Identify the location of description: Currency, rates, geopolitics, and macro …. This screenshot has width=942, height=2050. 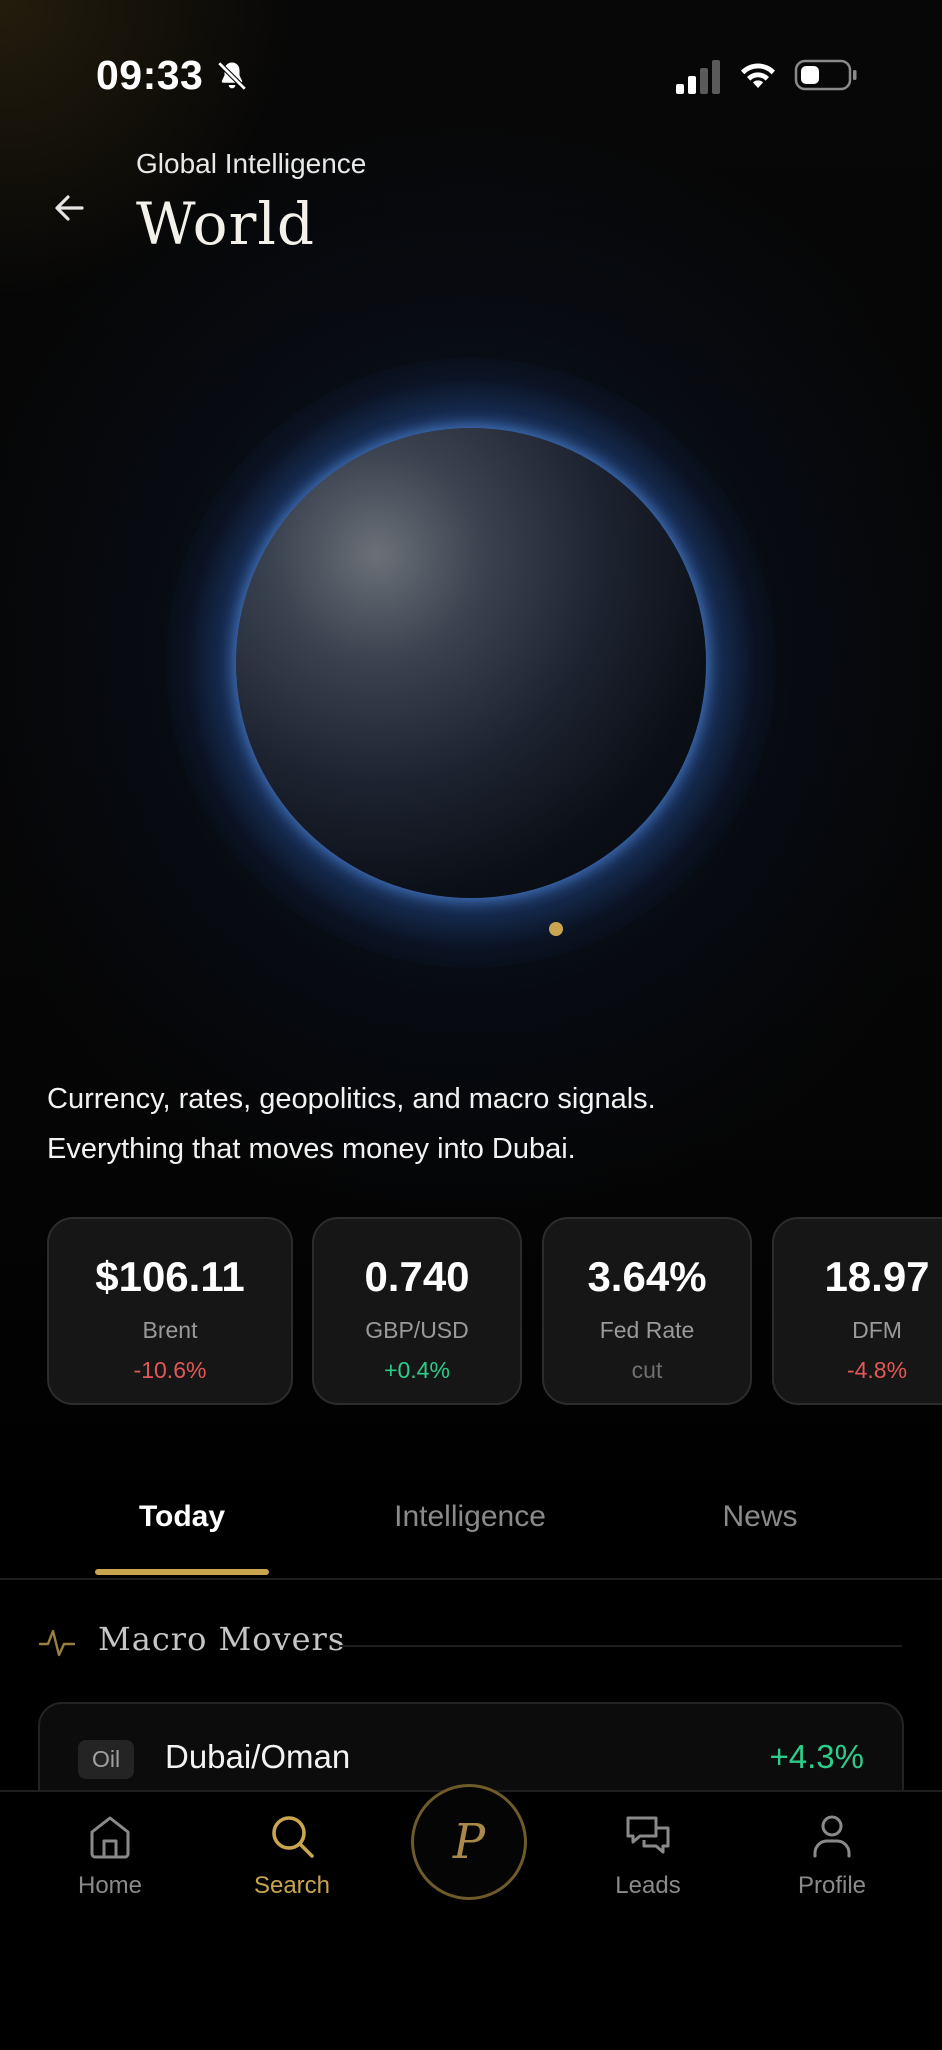
(477, 1124).